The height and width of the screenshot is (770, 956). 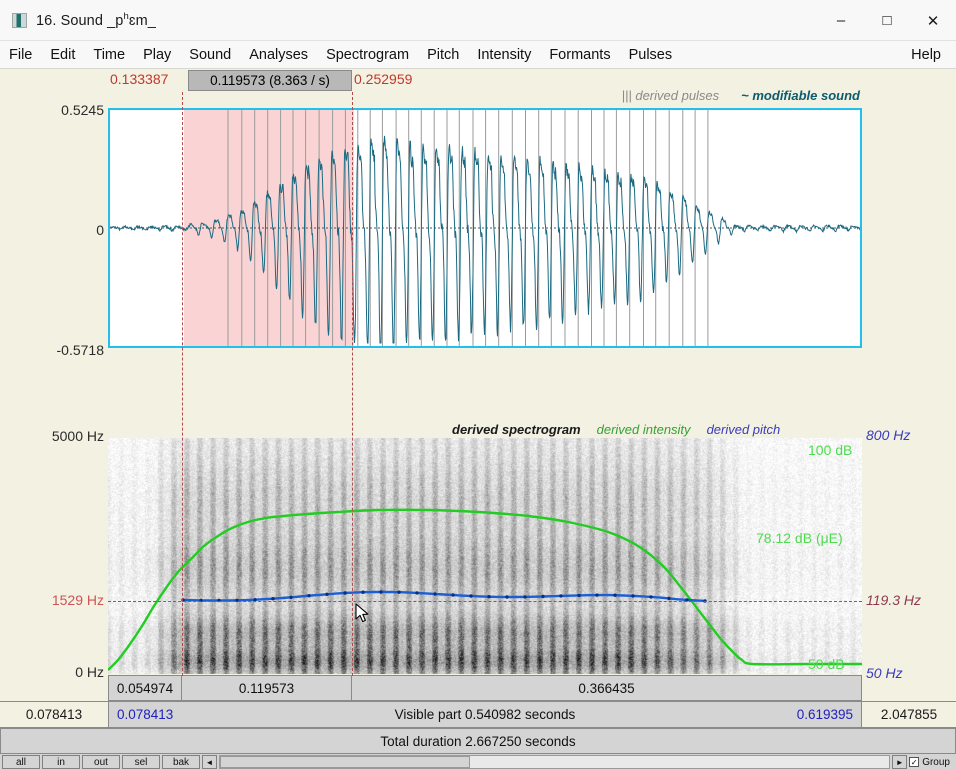 I want to click on waveform-legend: ||| derived pulses ~ modifiable sound, so click(x=741, y=95).